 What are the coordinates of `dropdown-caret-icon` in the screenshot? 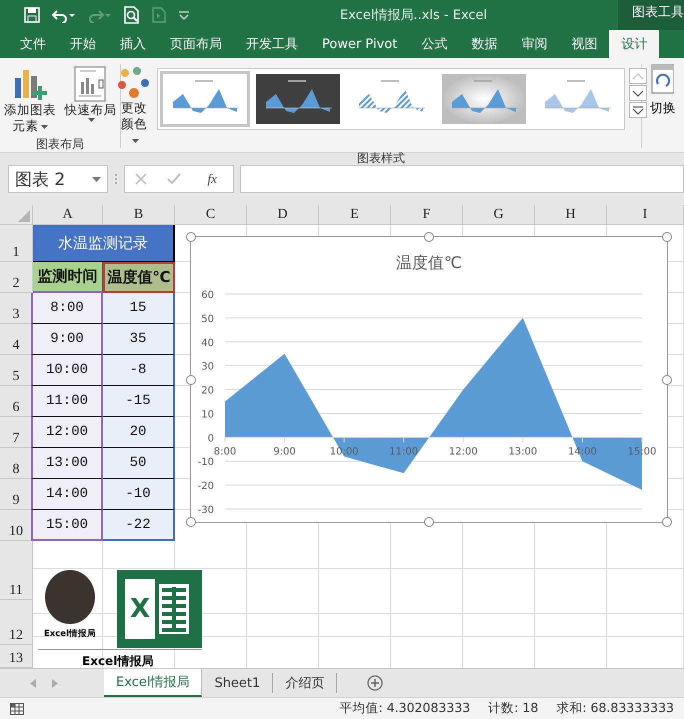 It's located at (96, 179).